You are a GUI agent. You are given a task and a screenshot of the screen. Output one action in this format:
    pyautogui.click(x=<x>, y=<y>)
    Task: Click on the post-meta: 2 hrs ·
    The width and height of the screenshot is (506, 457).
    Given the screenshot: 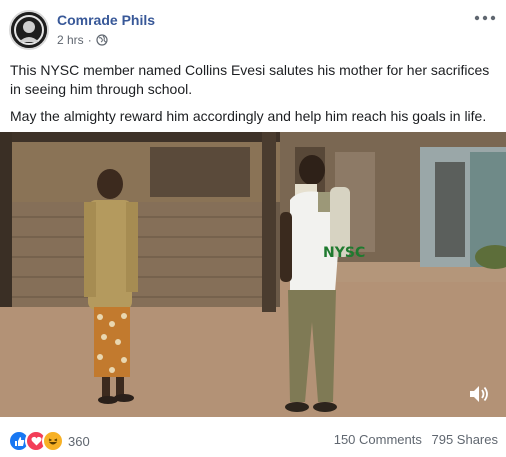 What is the action you would take?
    pyautogui.click(x=82, y=40)
    